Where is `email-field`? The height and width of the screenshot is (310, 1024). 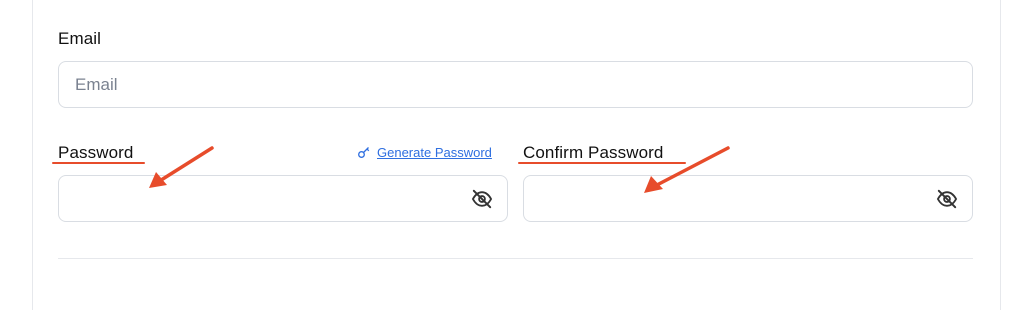
email-field is located at coordinates (515, 84).